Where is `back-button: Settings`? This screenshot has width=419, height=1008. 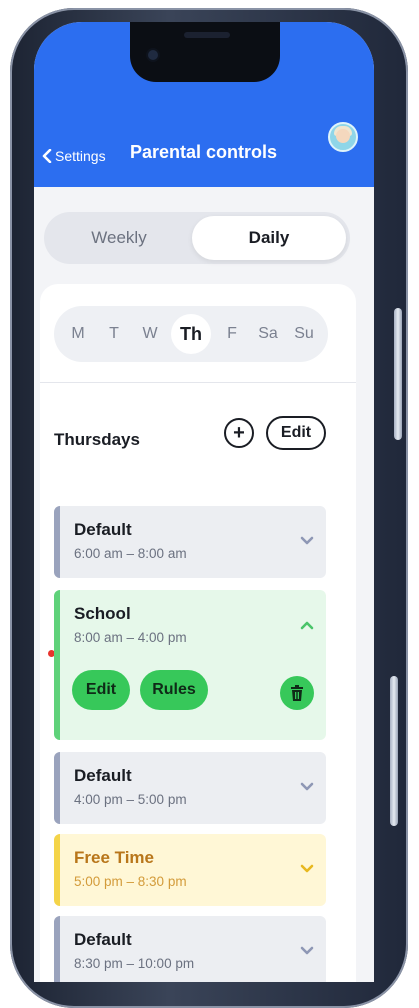
back-button: Settings is located at coordinates (74, 156).